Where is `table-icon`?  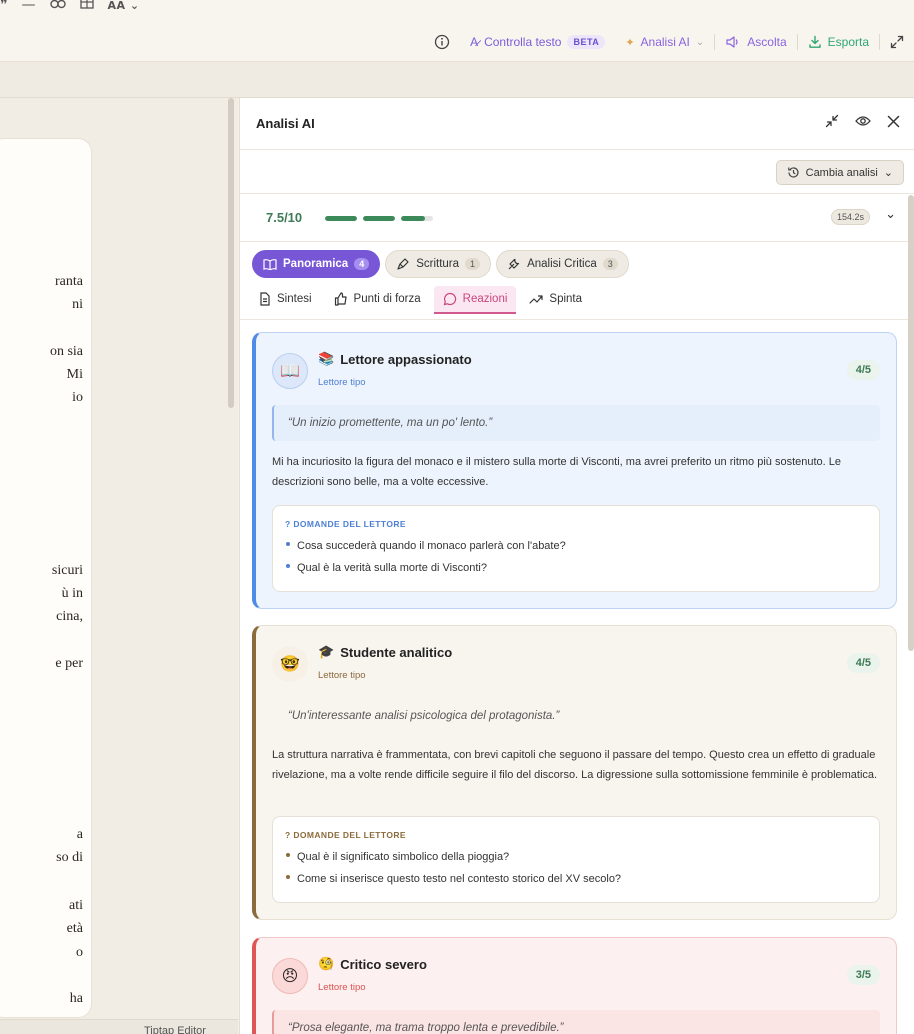
table-icon is located at coordinates (86, 6).